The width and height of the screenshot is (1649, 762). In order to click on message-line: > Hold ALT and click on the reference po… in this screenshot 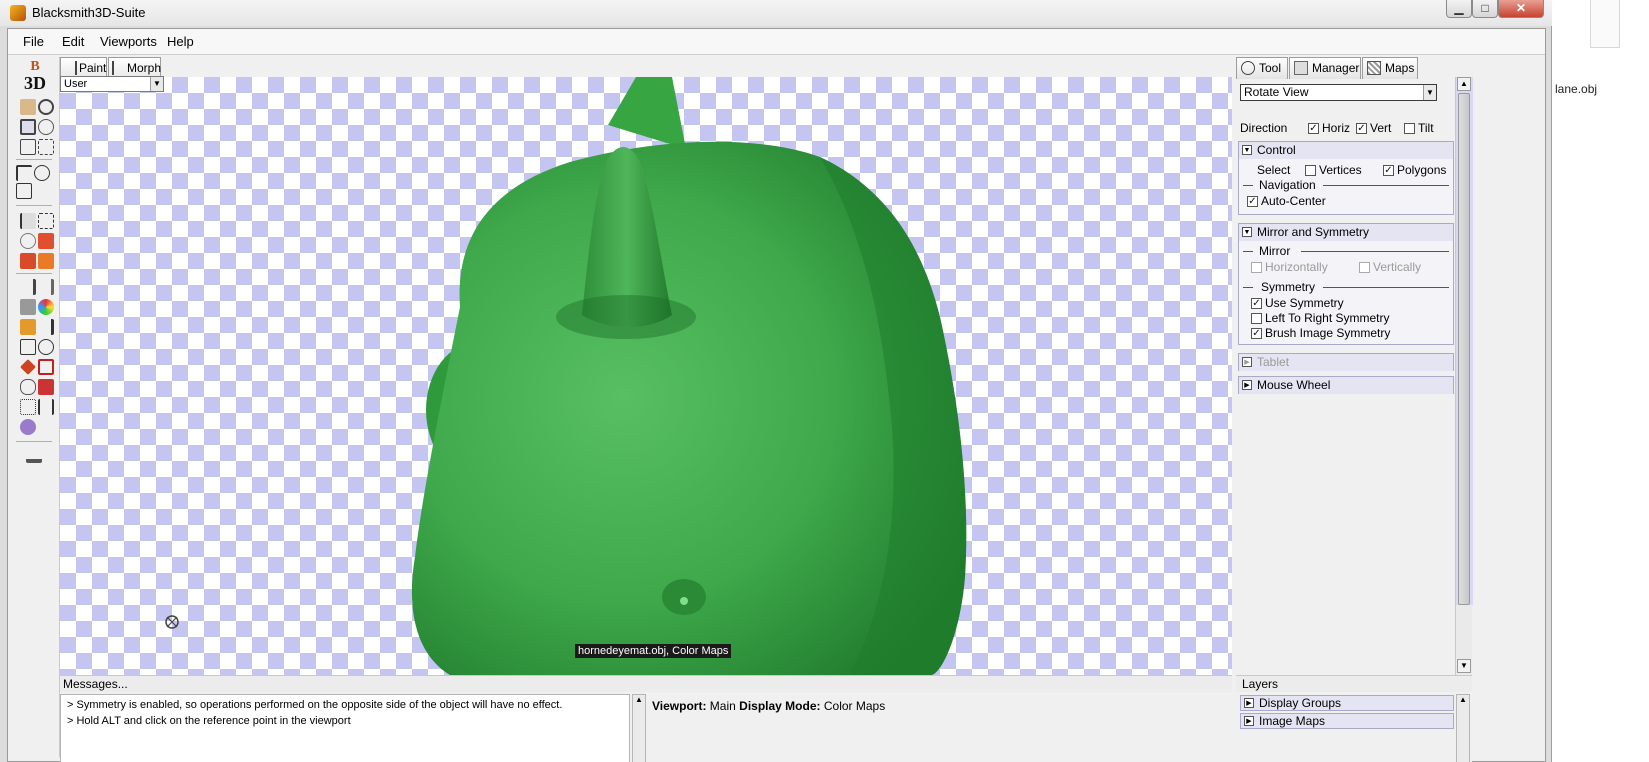, I will do `click(209, 721)`.